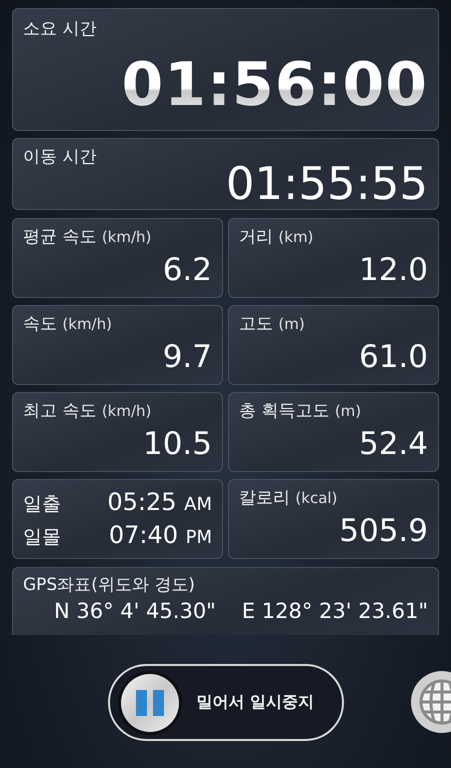 Image resolution: width=451 pixels, height=768 pixels. Describe the element at coordinates (288, 498) in the screenshot. I see `stat-label: 칼로리 (kcal)` at that location.